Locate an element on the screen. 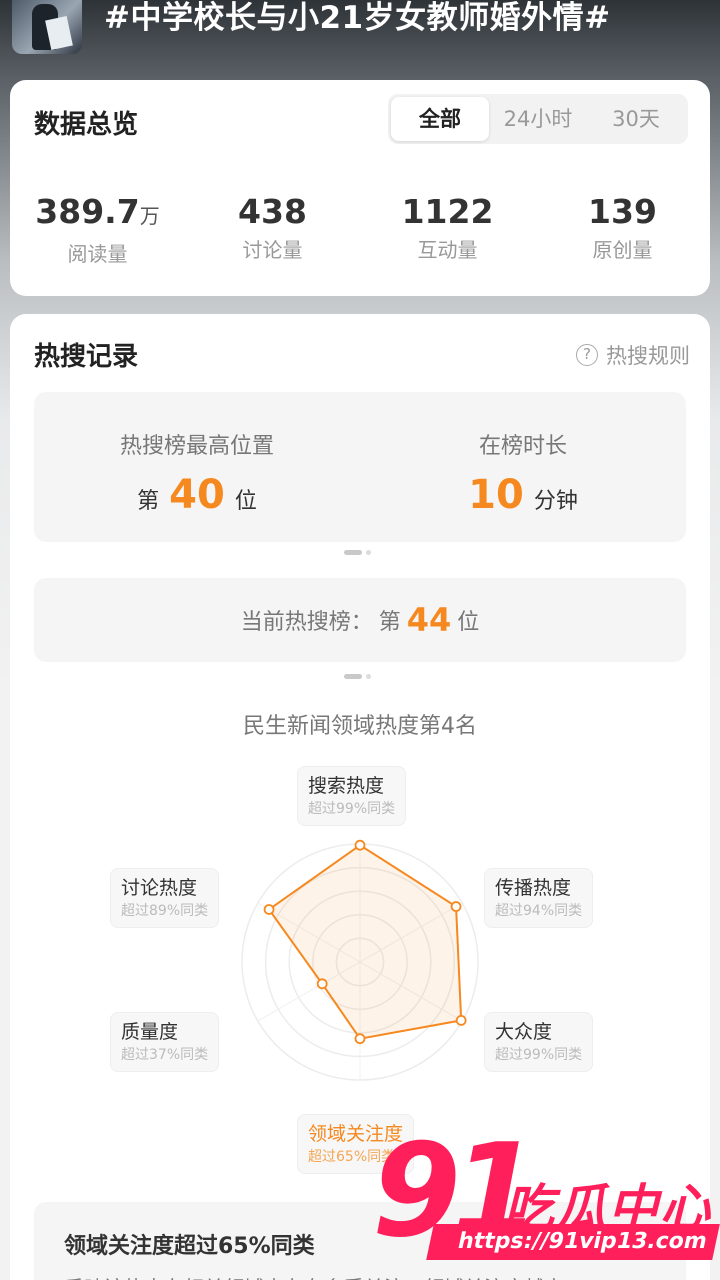 This screenshot has height=1280, width=720. highest-position: 热搜榜最高位置 第 40 位 is located at coordinates (197, 467).